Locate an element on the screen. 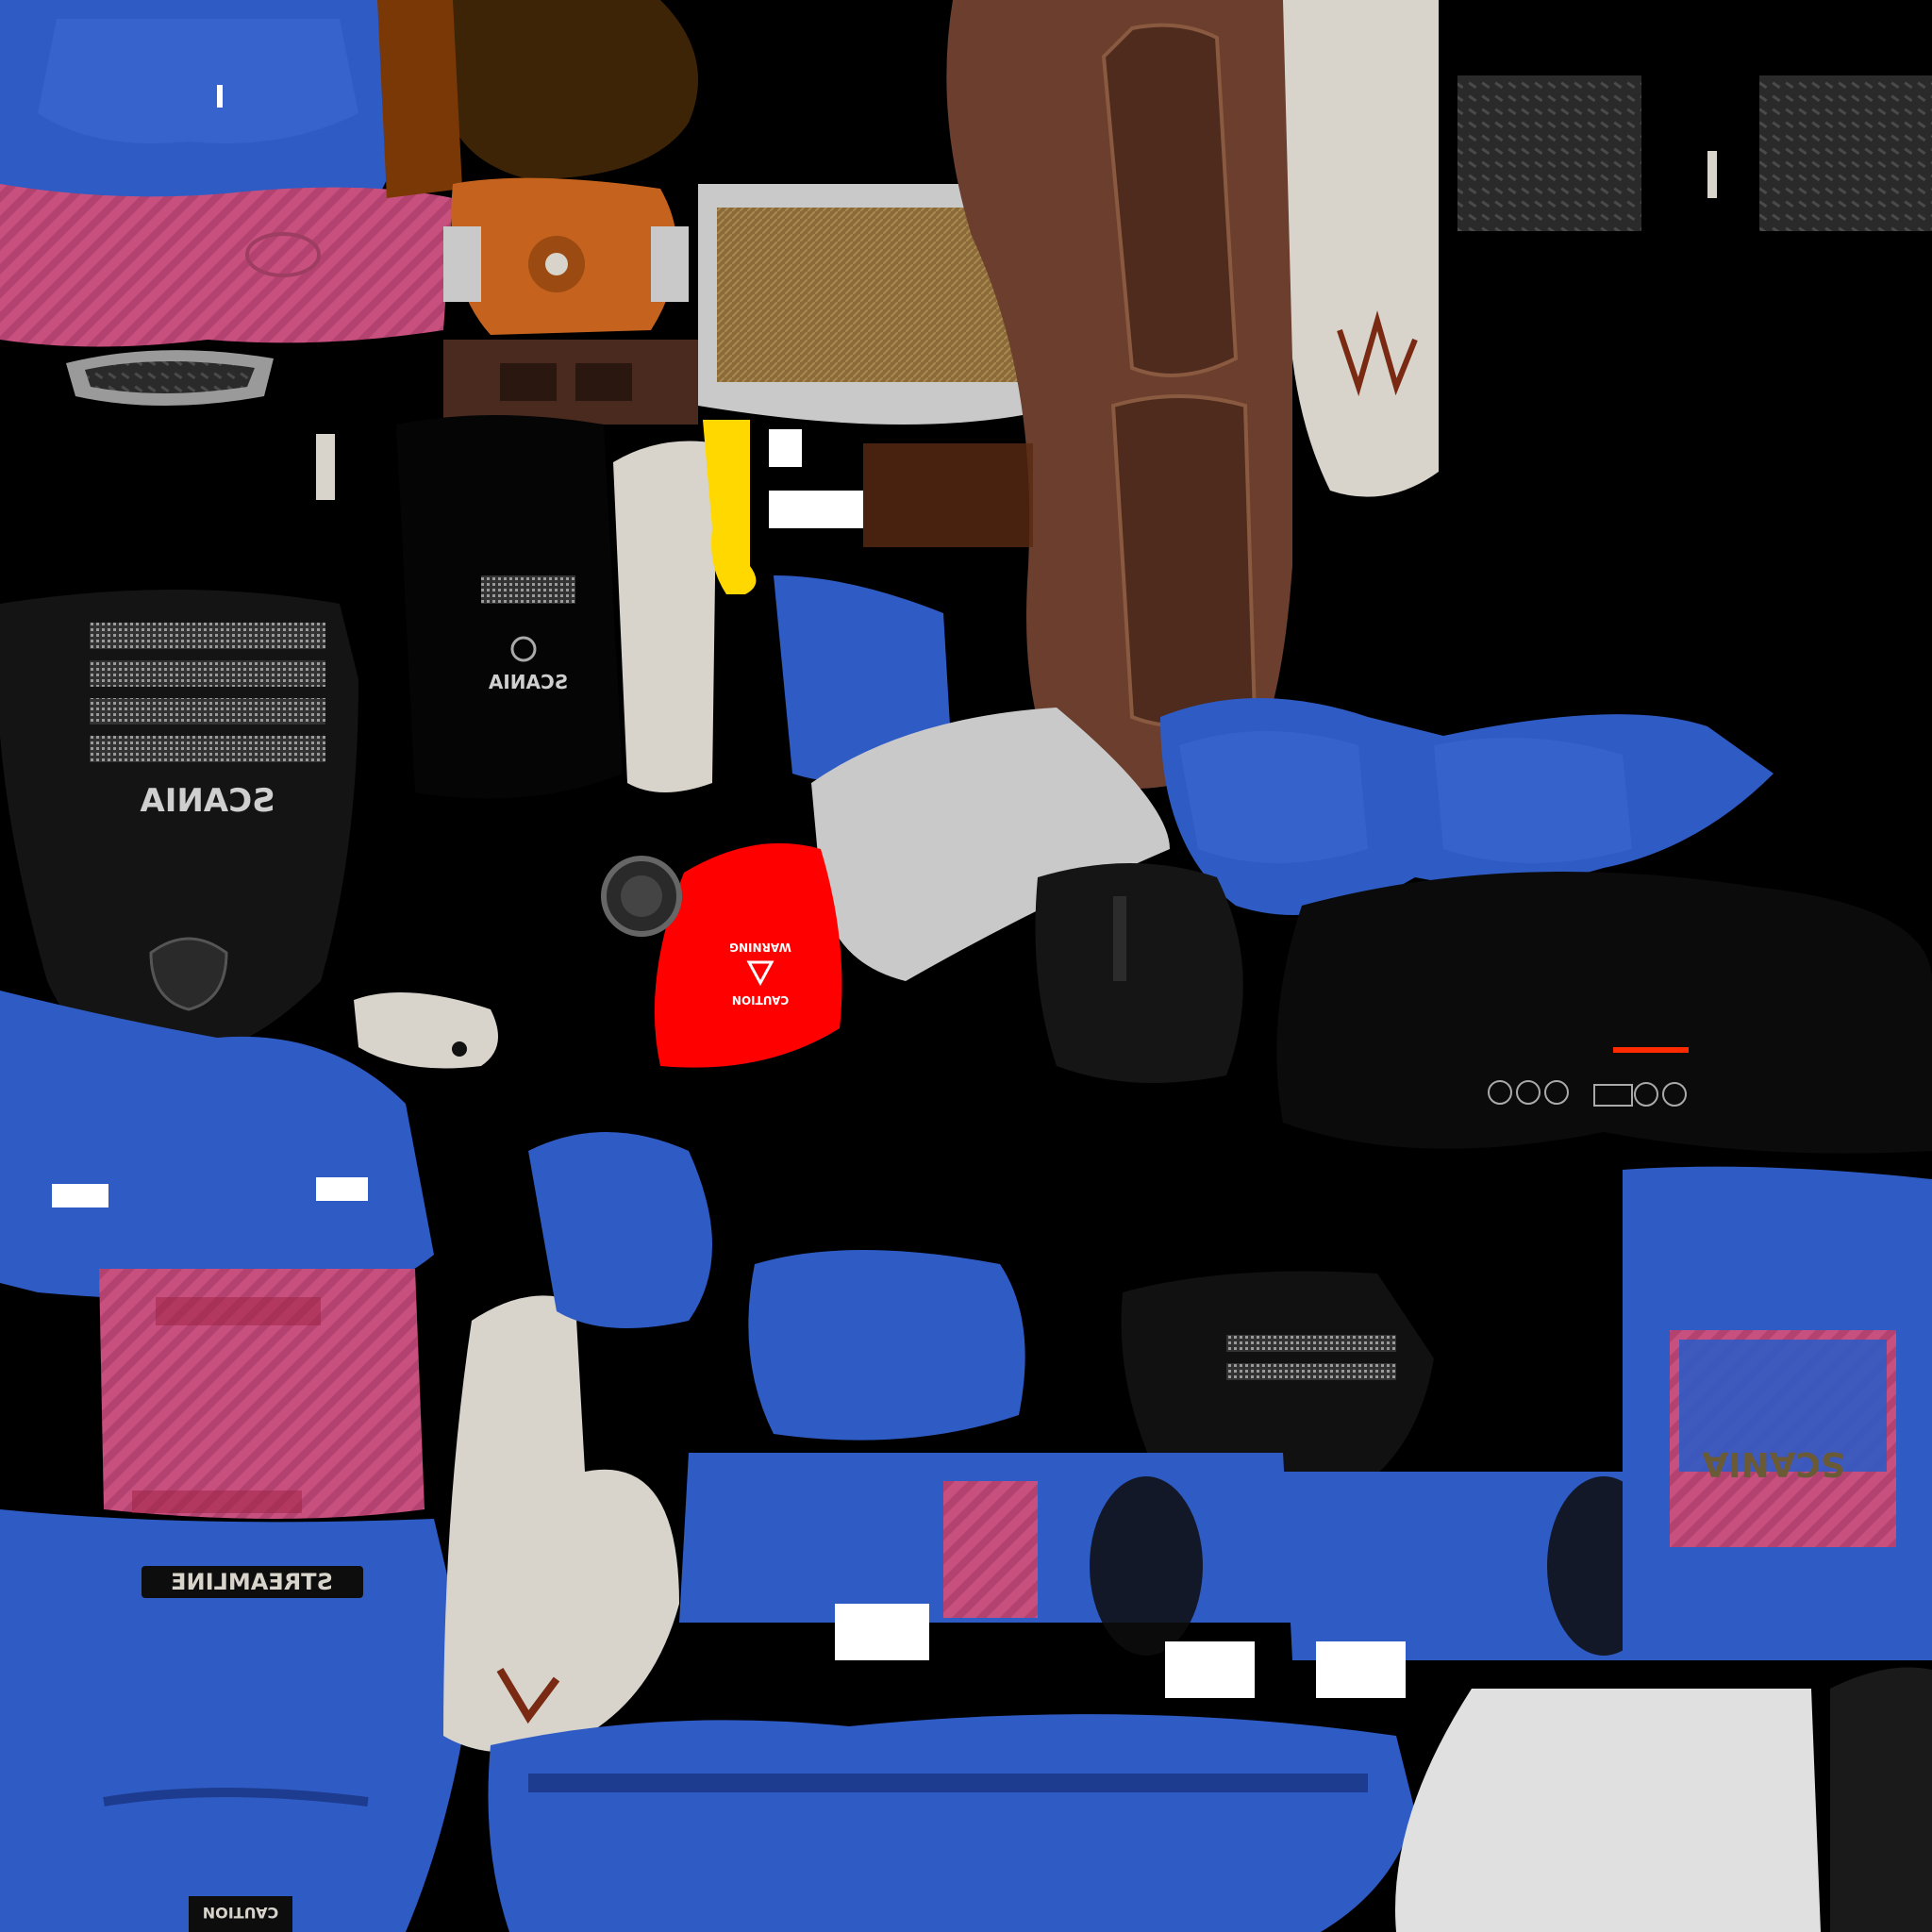 Image resolution: width=1932 pixels, height=1932 pixels. speaker-disc is located at coordinates (642, 897).